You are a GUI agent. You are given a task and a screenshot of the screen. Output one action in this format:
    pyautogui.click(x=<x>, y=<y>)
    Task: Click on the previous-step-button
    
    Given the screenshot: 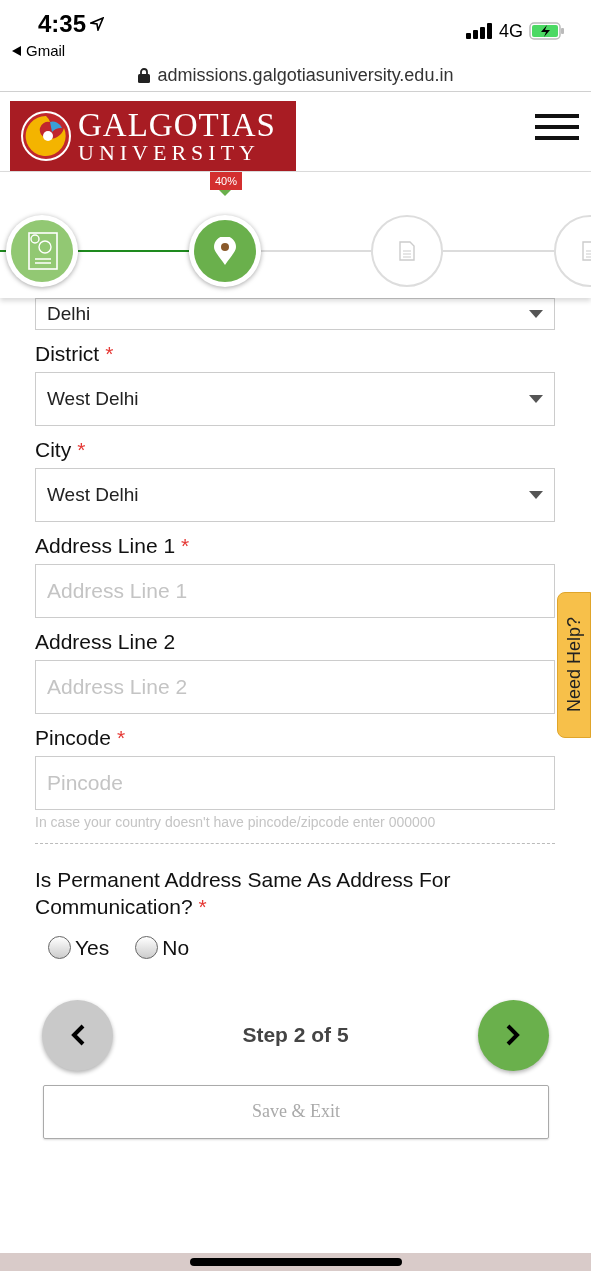 What is the action you would take?
    pyautogui.click(x=77, y=1035)
    